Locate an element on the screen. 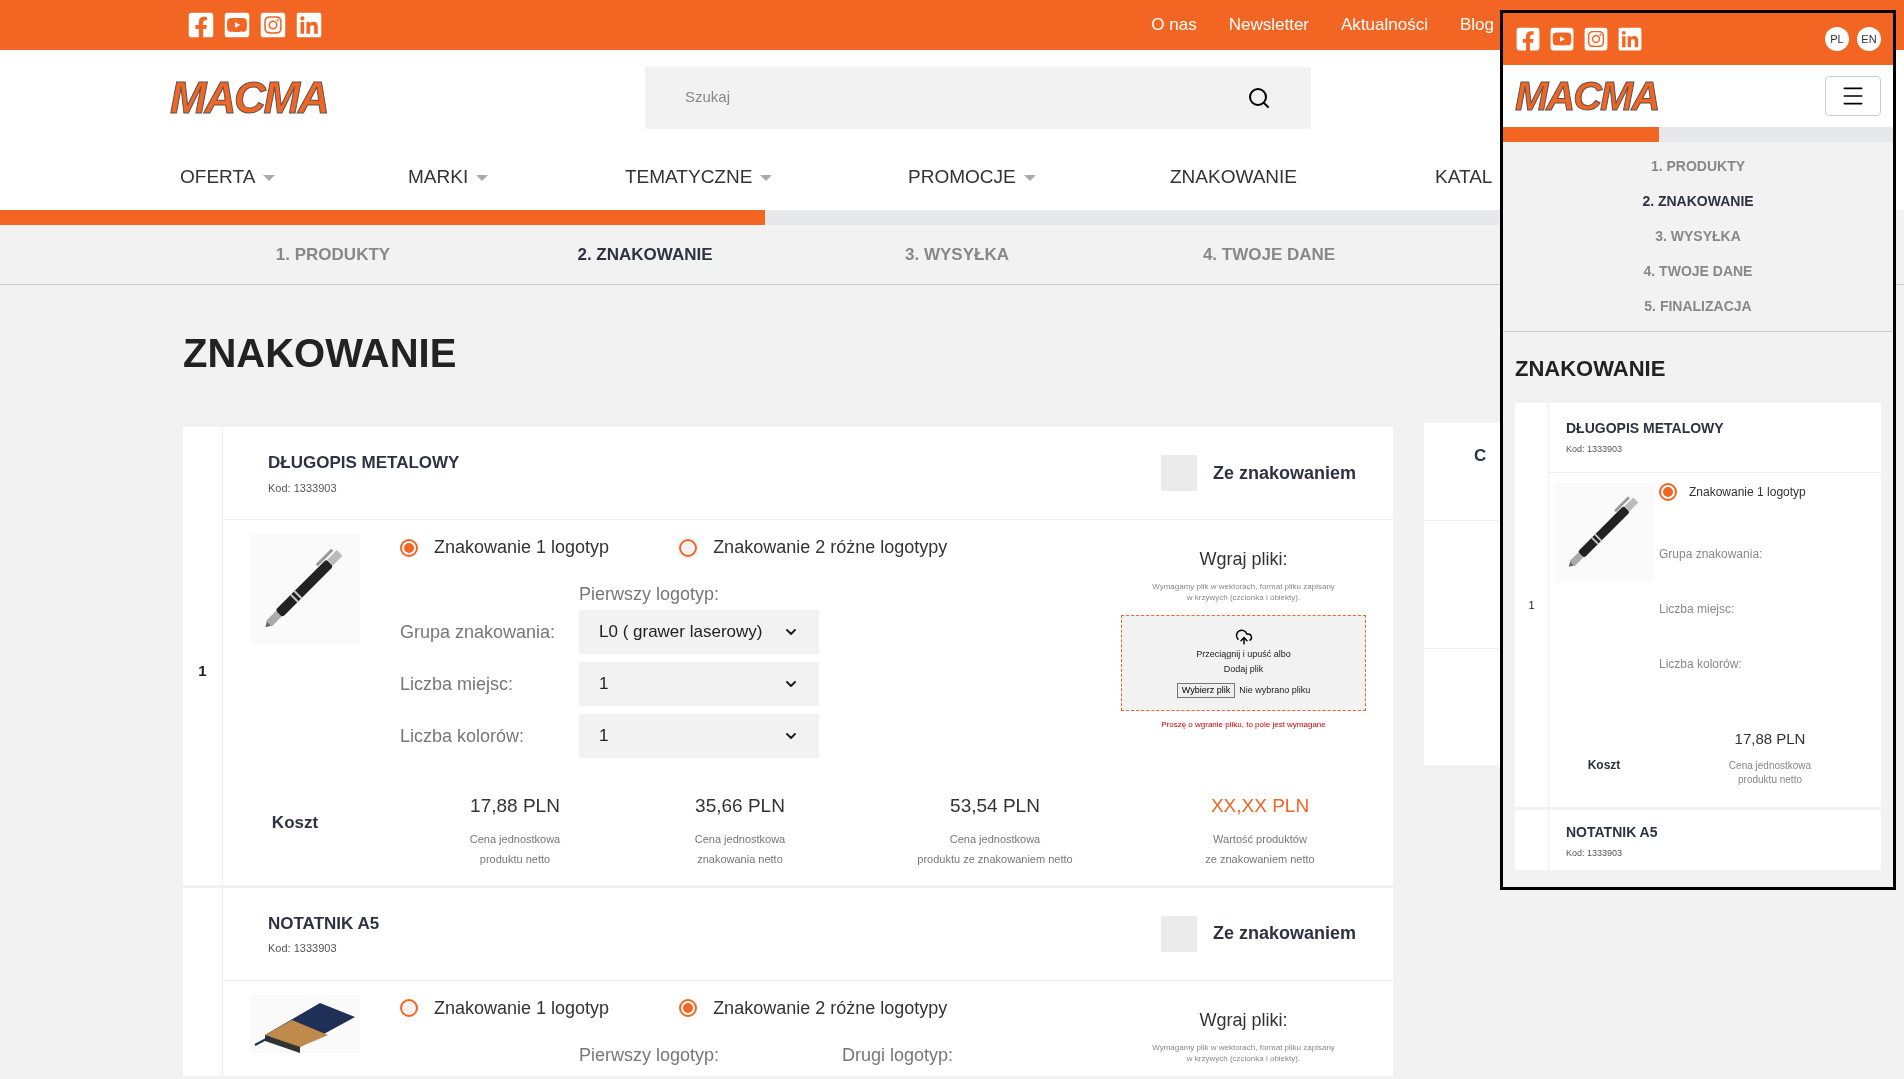 Image resolution: width=1904 pixels, height=1079 pixels. file-status: Nie wybrano pliku is located at coordinates (1275, 690).